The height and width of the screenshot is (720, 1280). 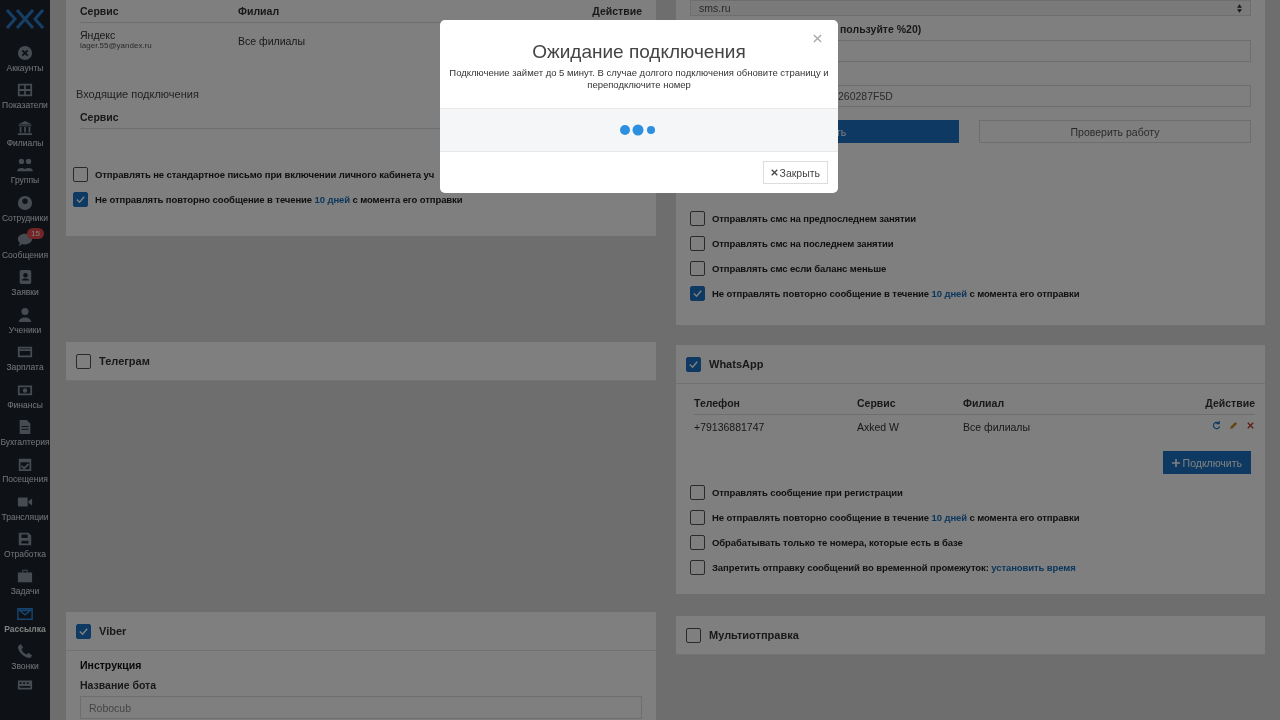 What do you see at coordinates (837, 542) in the screenshot?
I see `option-label: Обрабатывать только те номера, которые есть в базе` at bounding box center [837, 542].